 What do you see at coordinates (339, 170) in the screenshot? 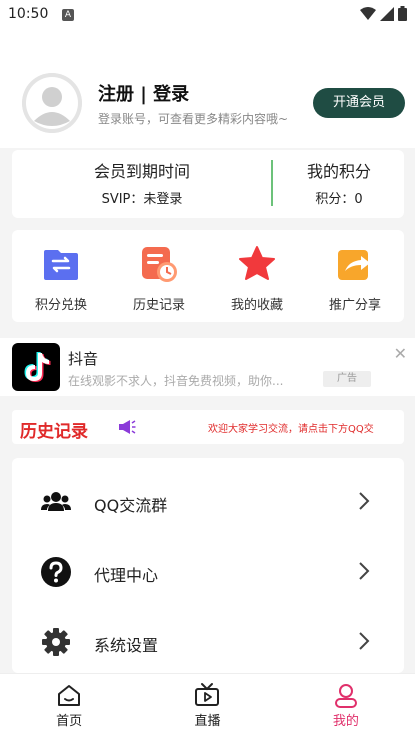
I see `my-points-title: 我的积分` at bounding box center [339, 170].